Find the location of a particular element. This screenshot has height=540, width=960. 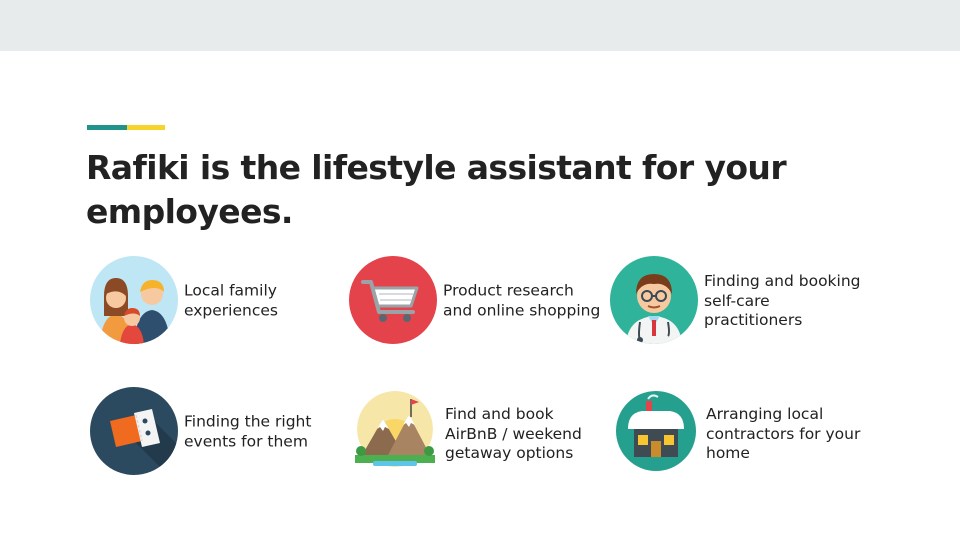

house-icon is located at coordinates (656, 433).